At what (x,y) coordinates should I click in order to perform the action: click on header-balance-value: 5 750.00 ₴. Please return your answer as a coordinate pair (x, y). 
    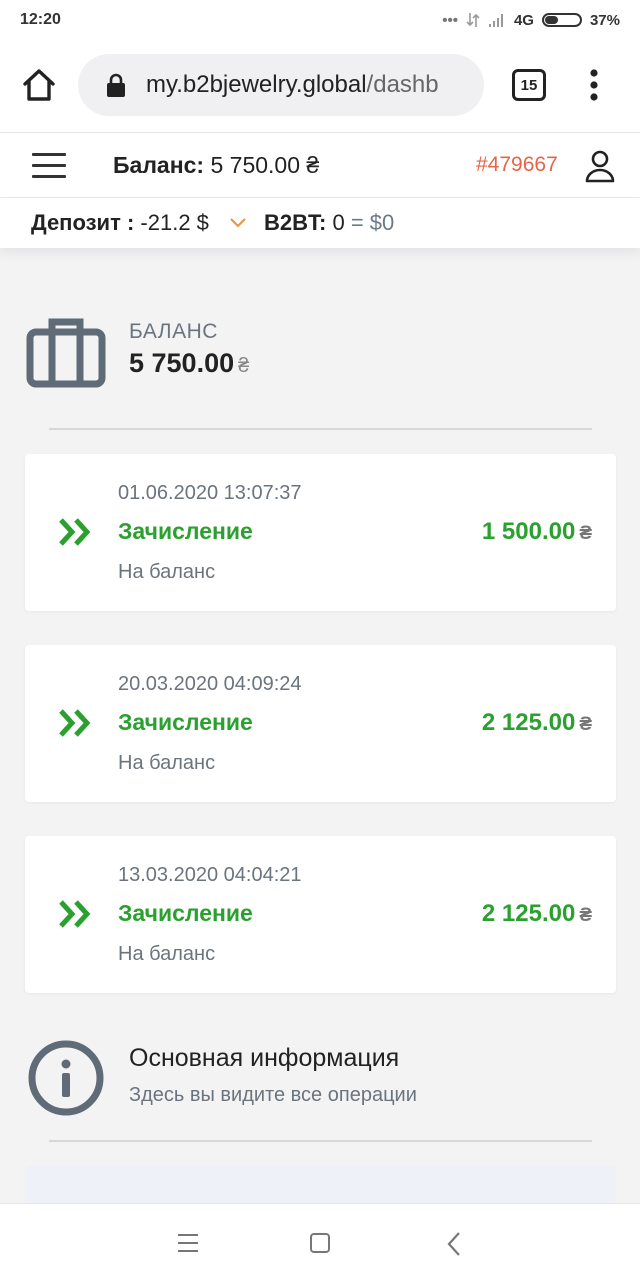
    Looking at the image, I should click on (262, 165).